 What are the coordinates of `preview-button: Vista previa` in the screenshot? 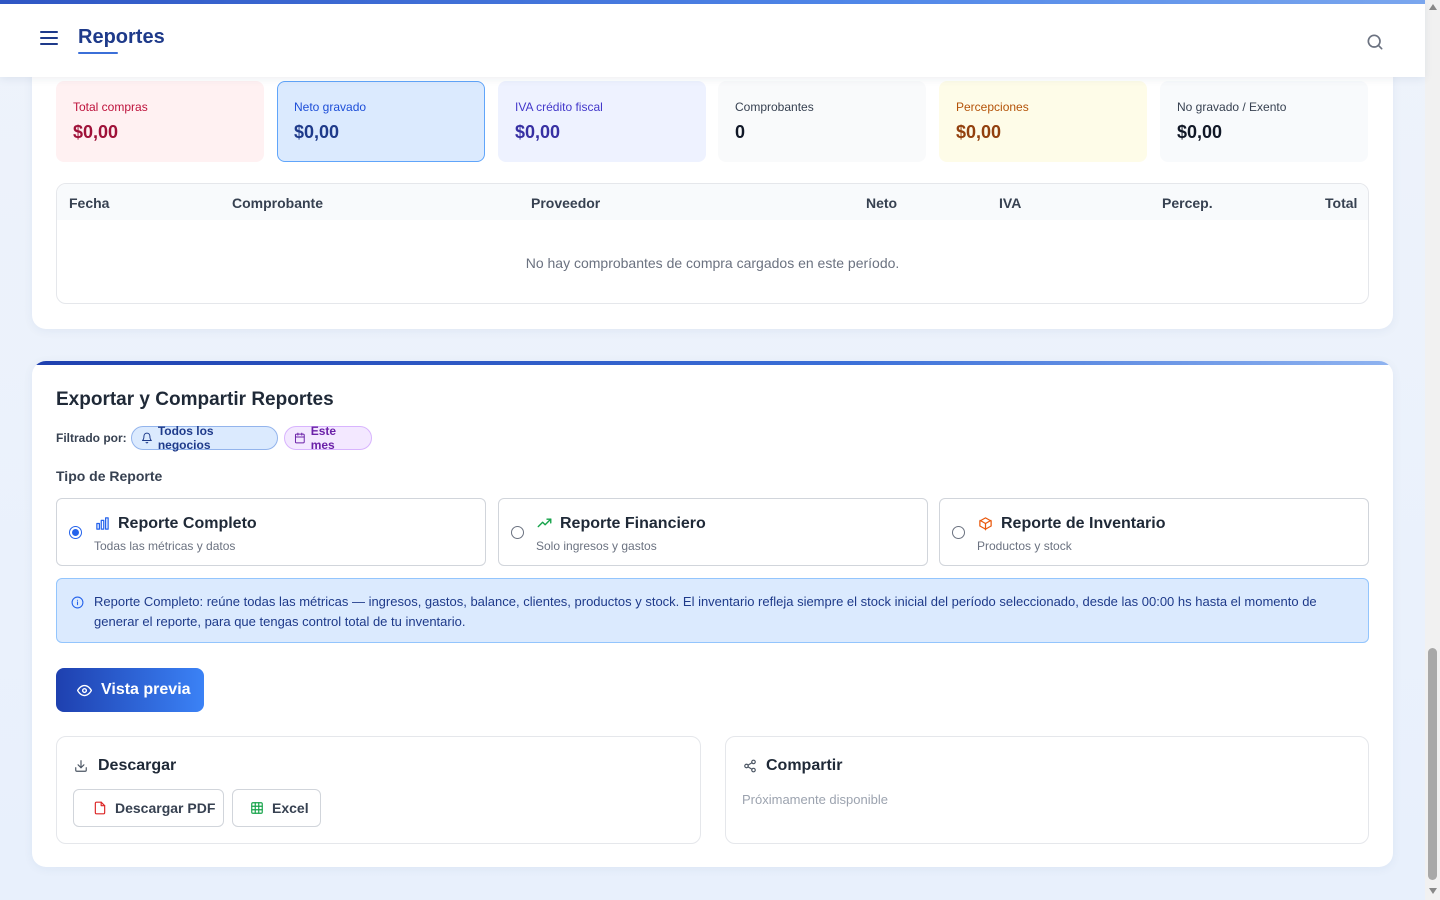 It's located at (130, 690).